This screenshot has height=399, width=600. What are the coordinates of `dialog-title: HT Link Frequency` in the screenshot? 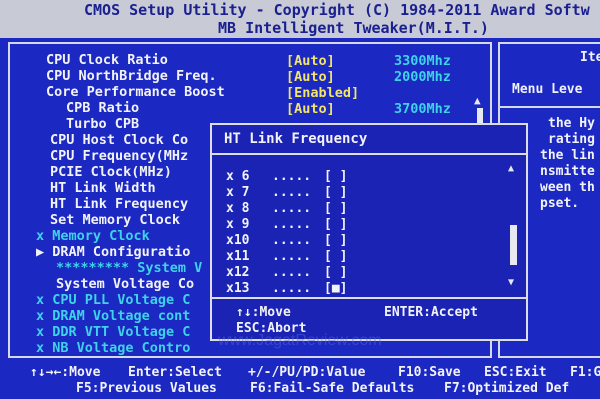 It's located at (296, 139).